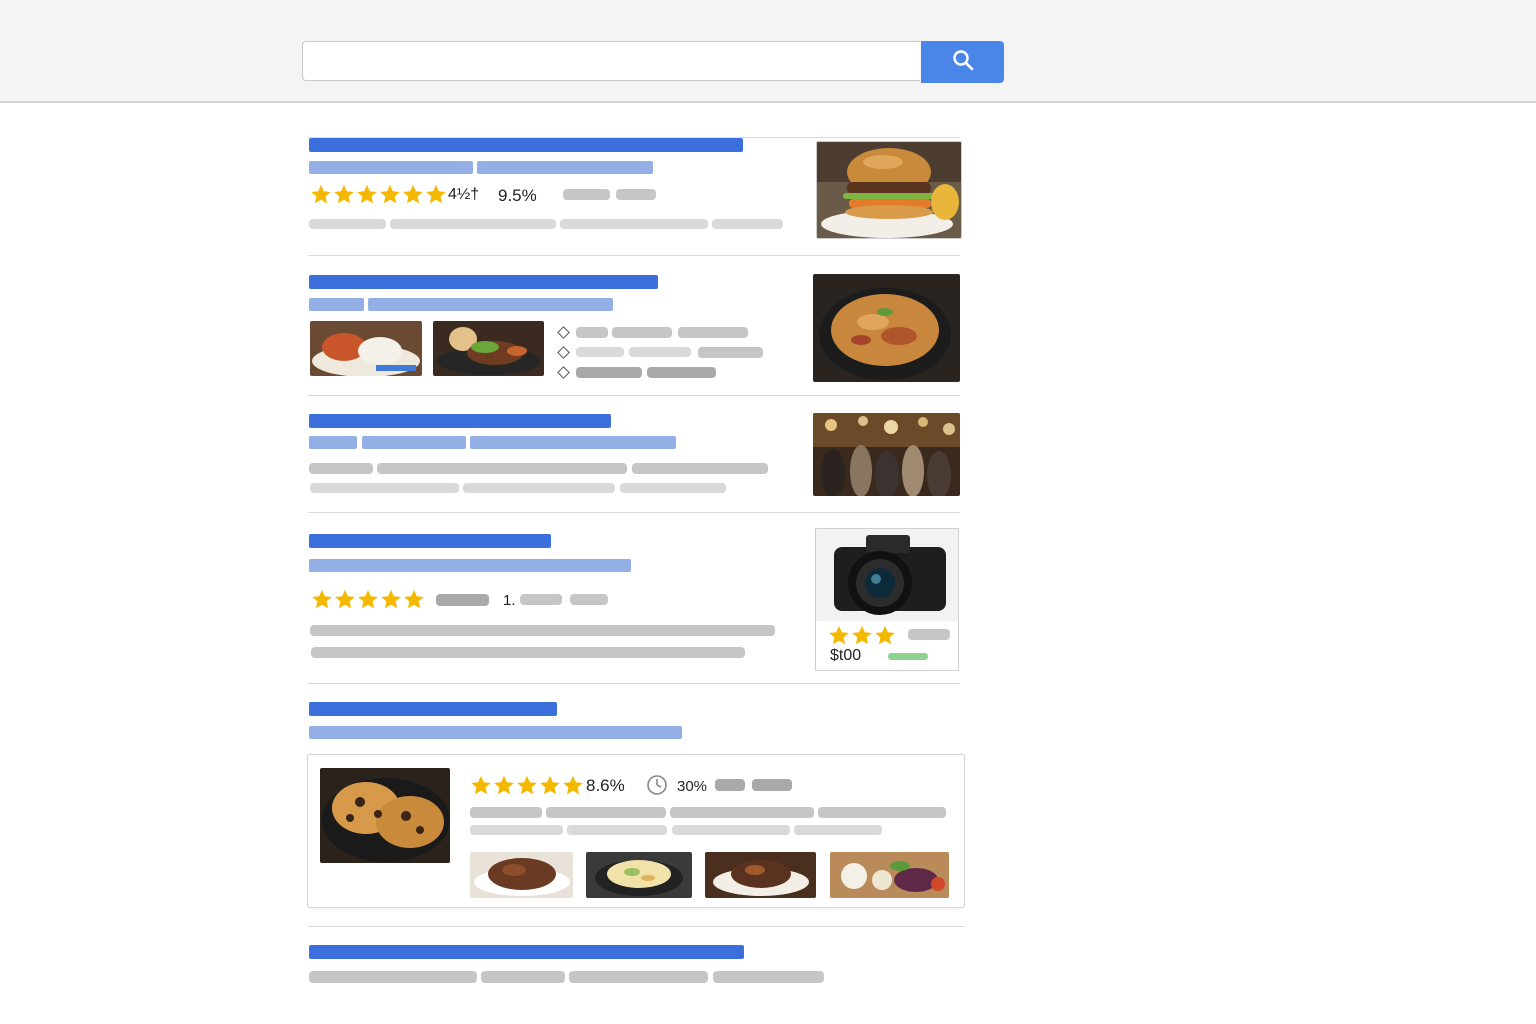 This screenshot has width=1536, height=1024. What do you see at coordinates (846, 655) in the screenshot?
I see `product-price: $t00` at bounding box center [846, 655].